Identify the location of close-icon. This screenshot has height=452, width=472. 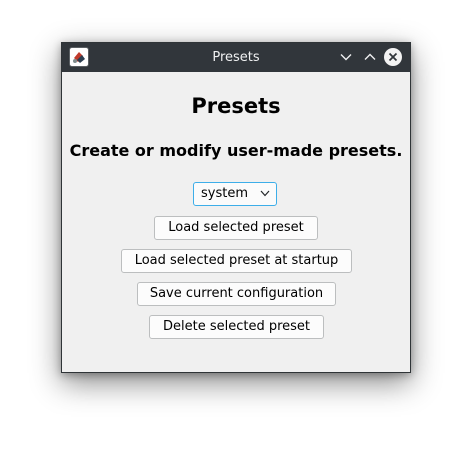
(393, 57).